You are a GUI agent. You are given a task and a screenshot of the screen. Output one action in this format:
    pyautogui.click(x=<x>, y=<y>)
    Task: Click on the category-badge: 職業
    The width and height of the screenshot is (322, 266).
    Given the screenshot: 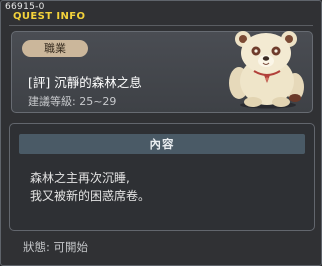 What is the action you would take?
    pyautogui.click(x=55, y=48)
    